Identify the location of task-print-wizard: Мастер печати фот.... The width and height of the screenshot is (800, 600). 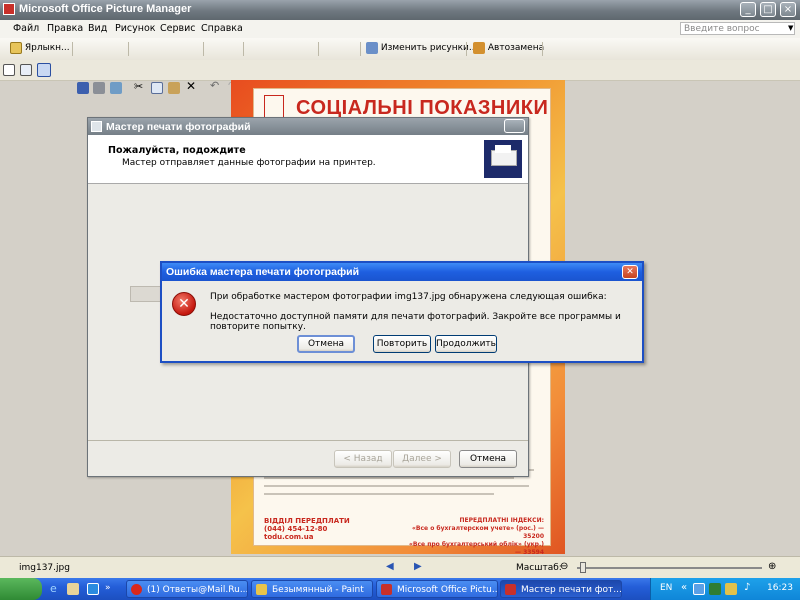
(561, 589).